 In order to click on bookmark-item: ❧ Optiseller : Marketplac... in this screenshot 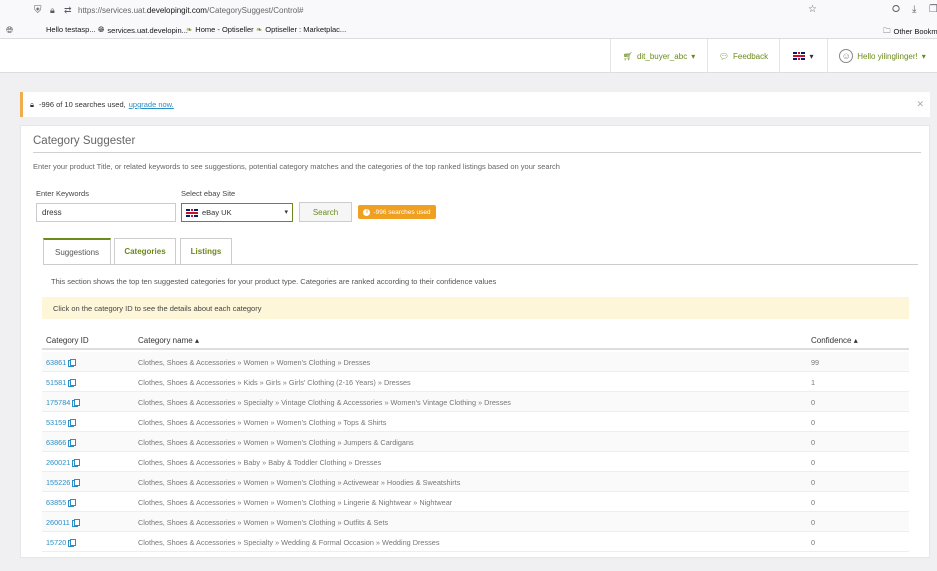, I will do `click(301, 29)`.